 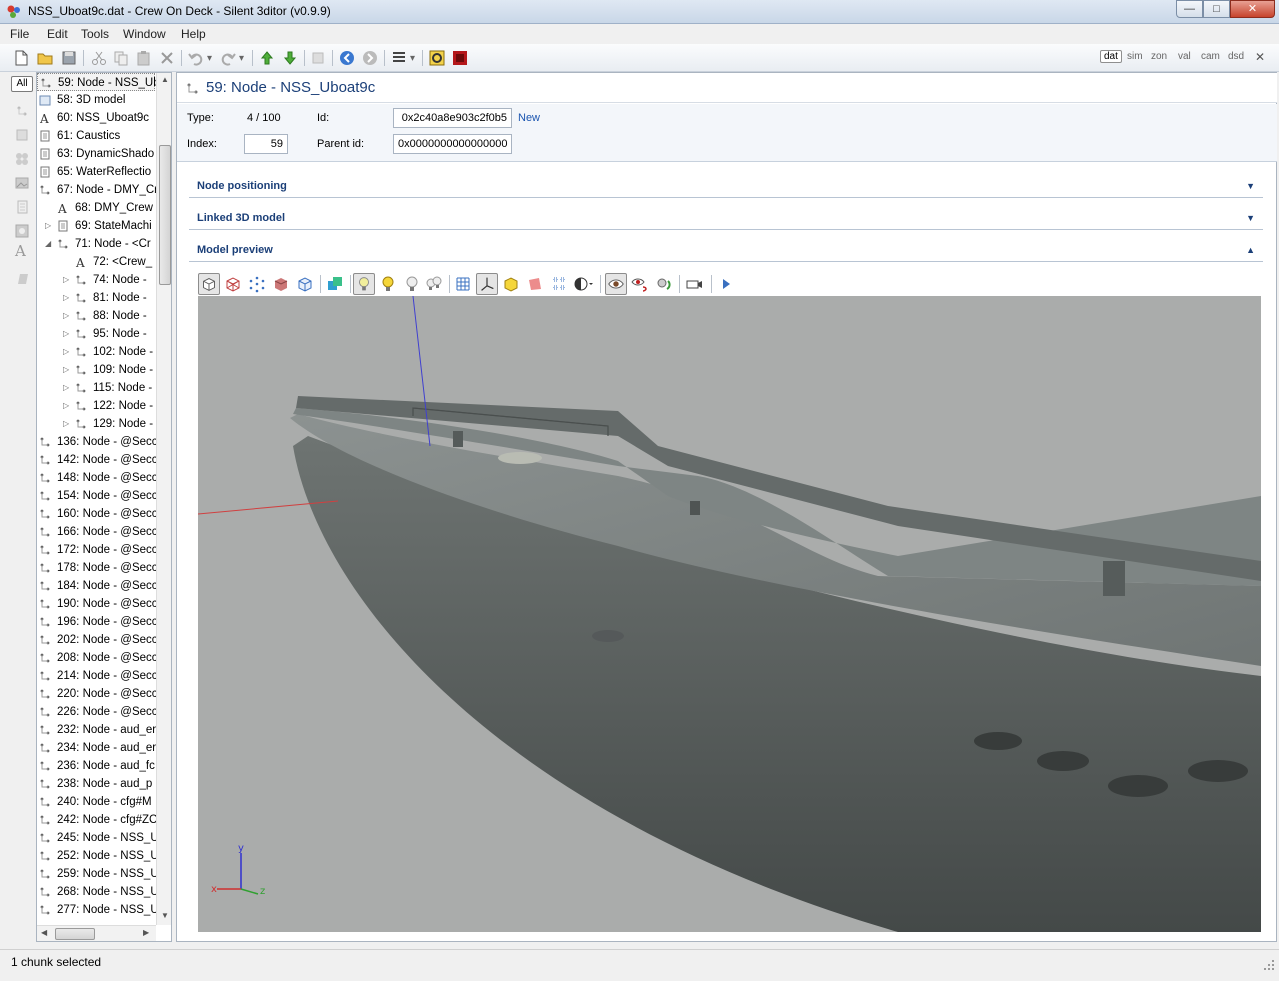 What do you see at coordinates (96, 298) in the screenshot?
I see `tree-item: ▷ 81: Node -` at bounding box center [96, 298].